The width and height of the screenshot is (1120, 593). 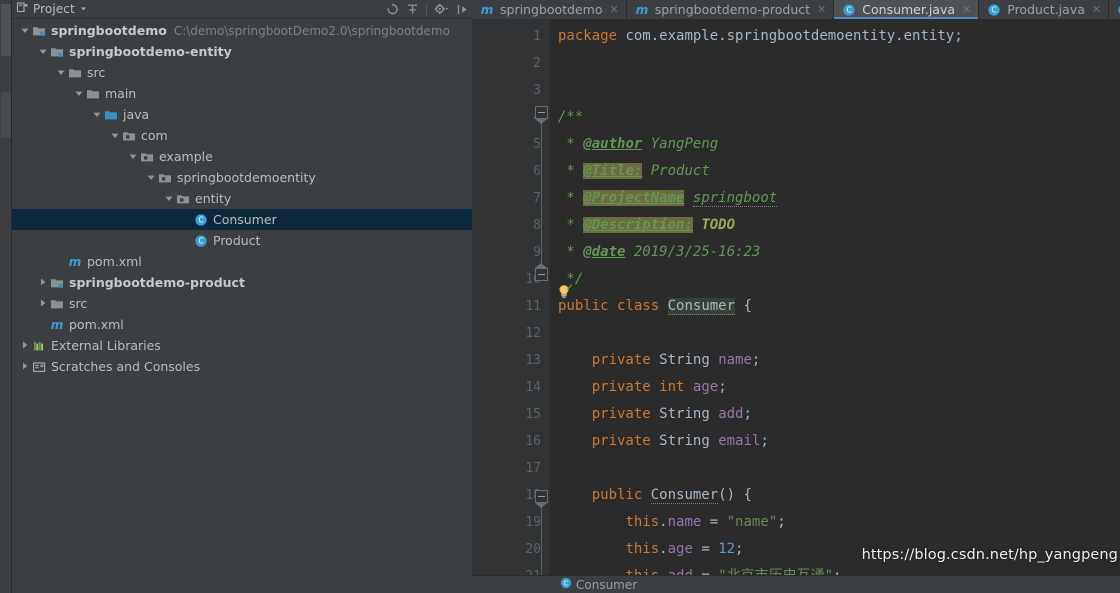 I want to click on tree-row-external-libraries: External Libraries, so click(x=242, y=345).